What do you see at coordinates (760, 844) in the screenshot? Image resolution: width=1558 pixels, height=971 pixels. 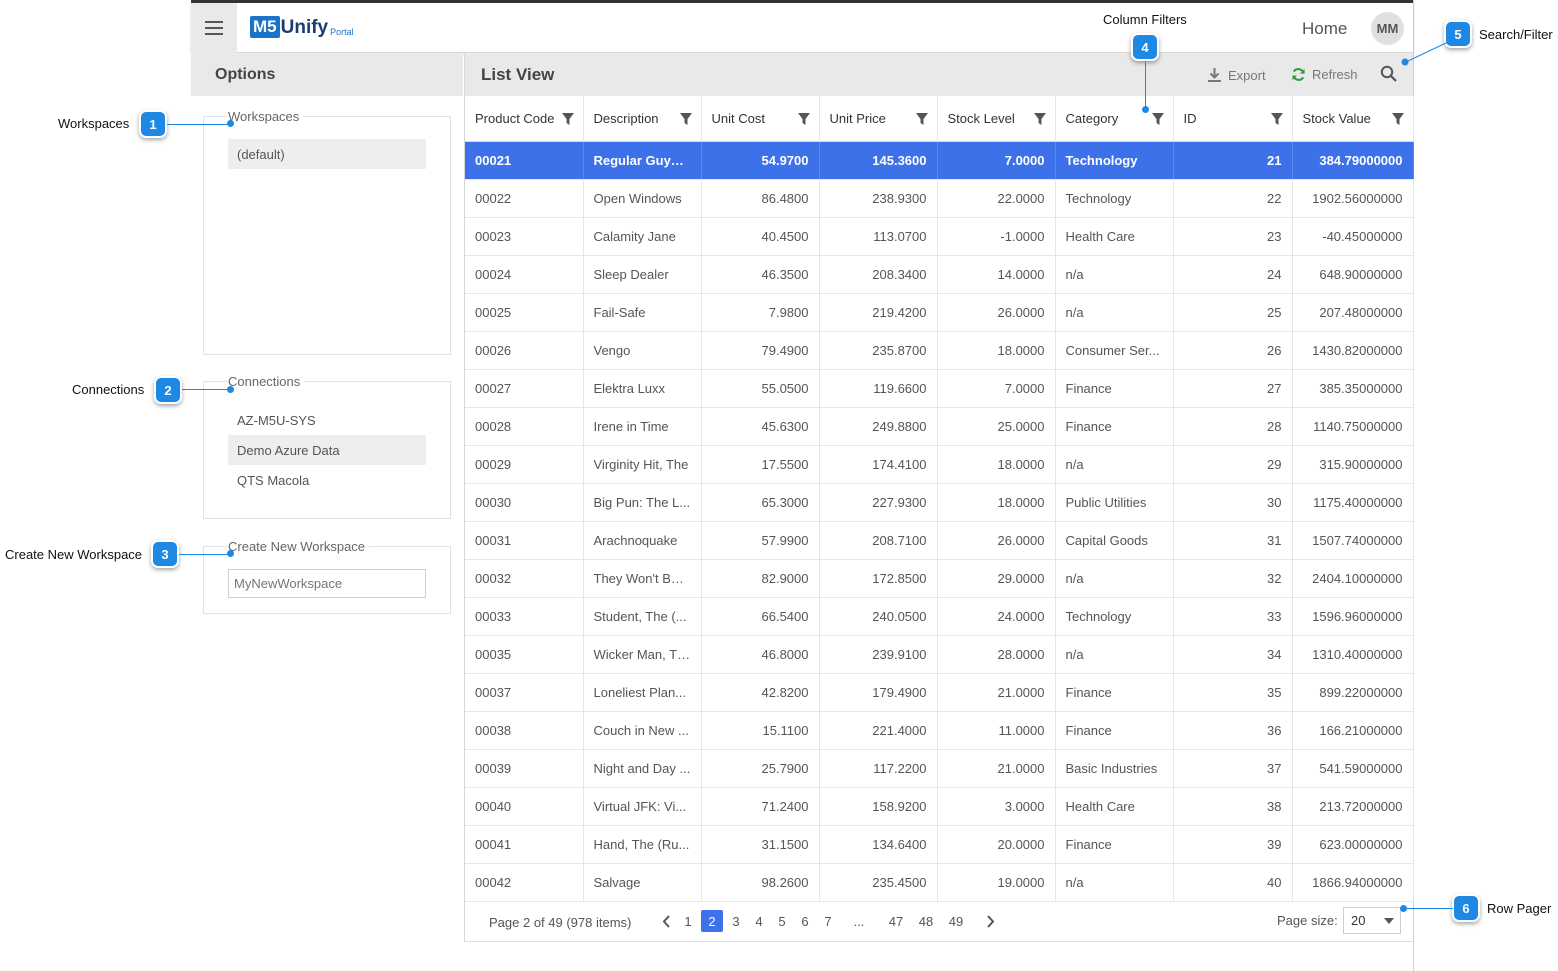 I see `table-cell: 31.1500` at bounding box center [760, 844].